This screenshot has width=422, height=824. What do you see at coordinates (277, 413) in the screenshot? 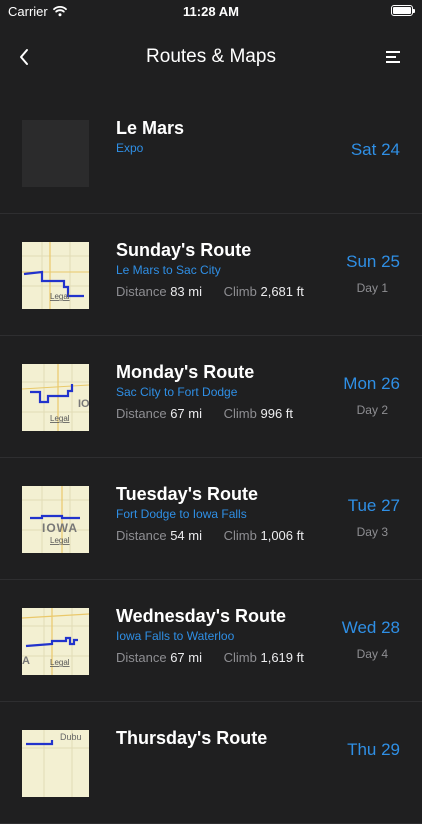
I see `climb-value: 996 ft` at bounding box center [277, 413].